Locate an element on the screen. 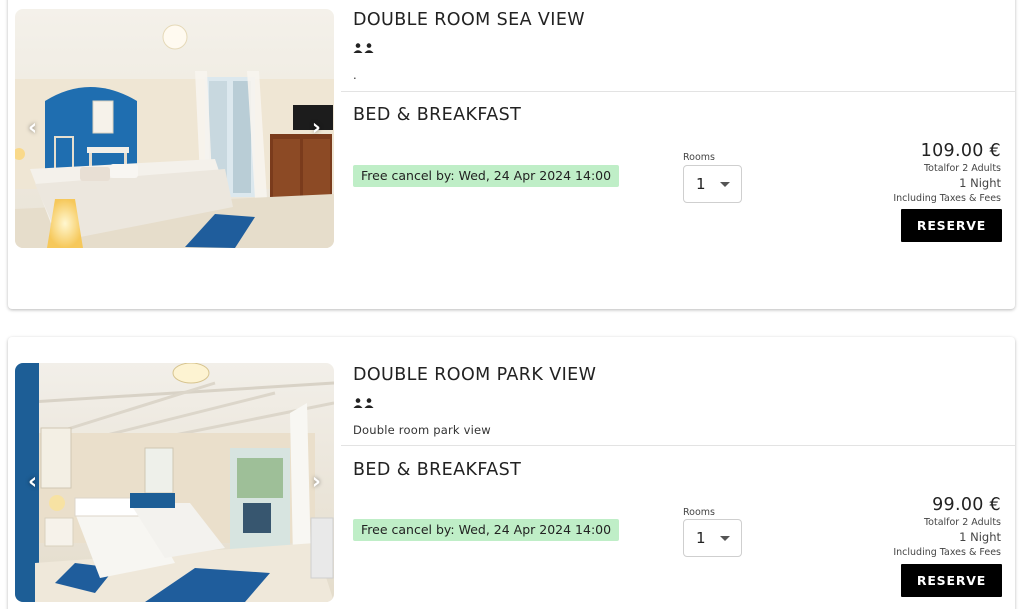  room-title: DOUBLE ROOM PARK VIEW is located at coordinates (475, 375).